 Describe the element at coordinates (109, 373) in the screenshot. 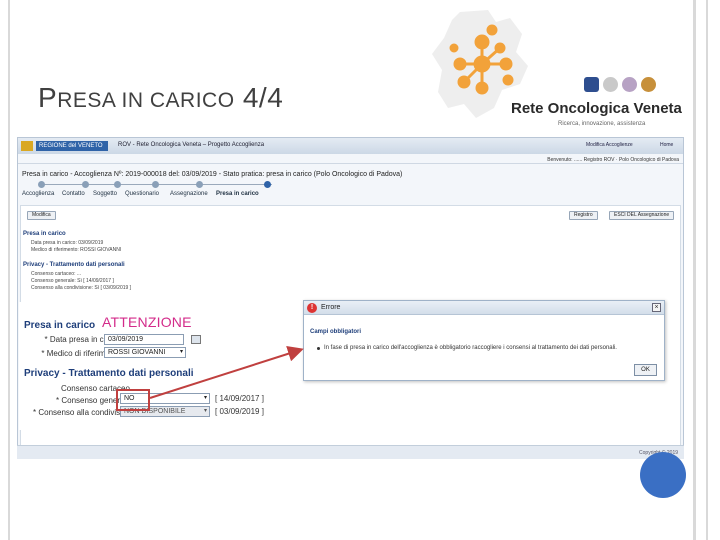

I see `privacy-section-title: Privacy - Trattamento dati personali` at that location.